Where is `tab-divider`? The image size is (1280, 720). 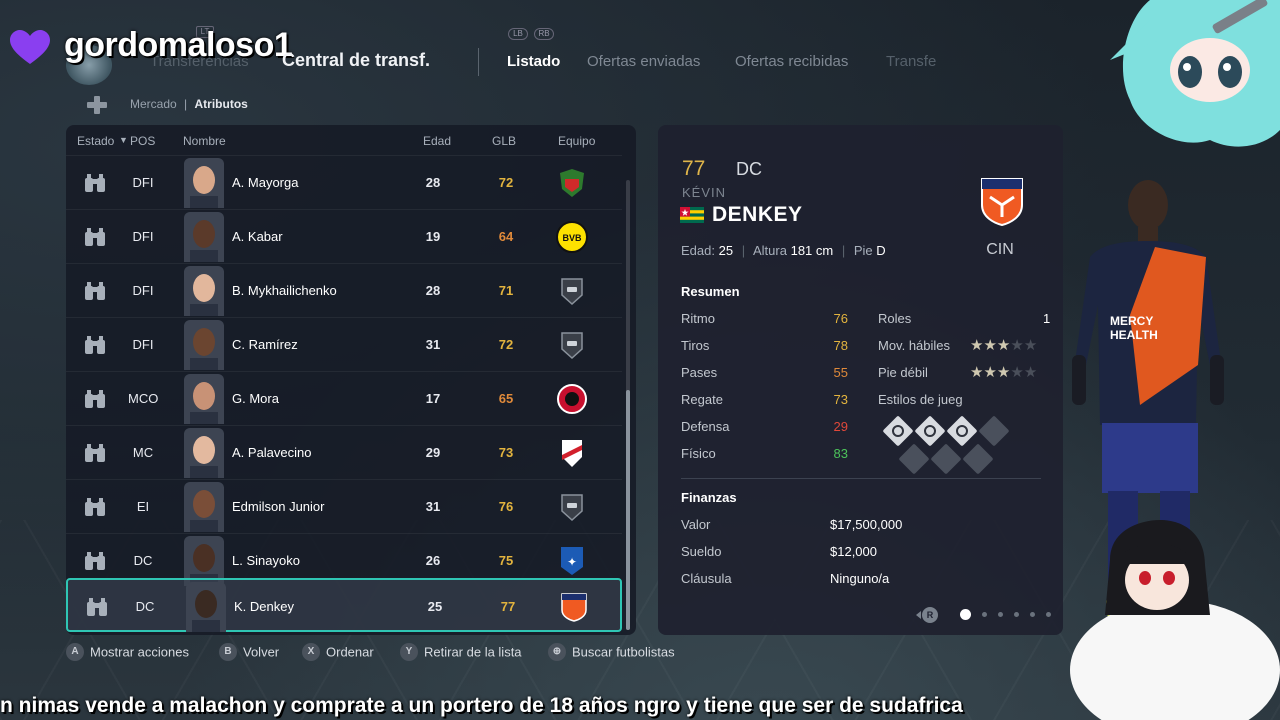 tab-divider is located at coordinates (478, 62).